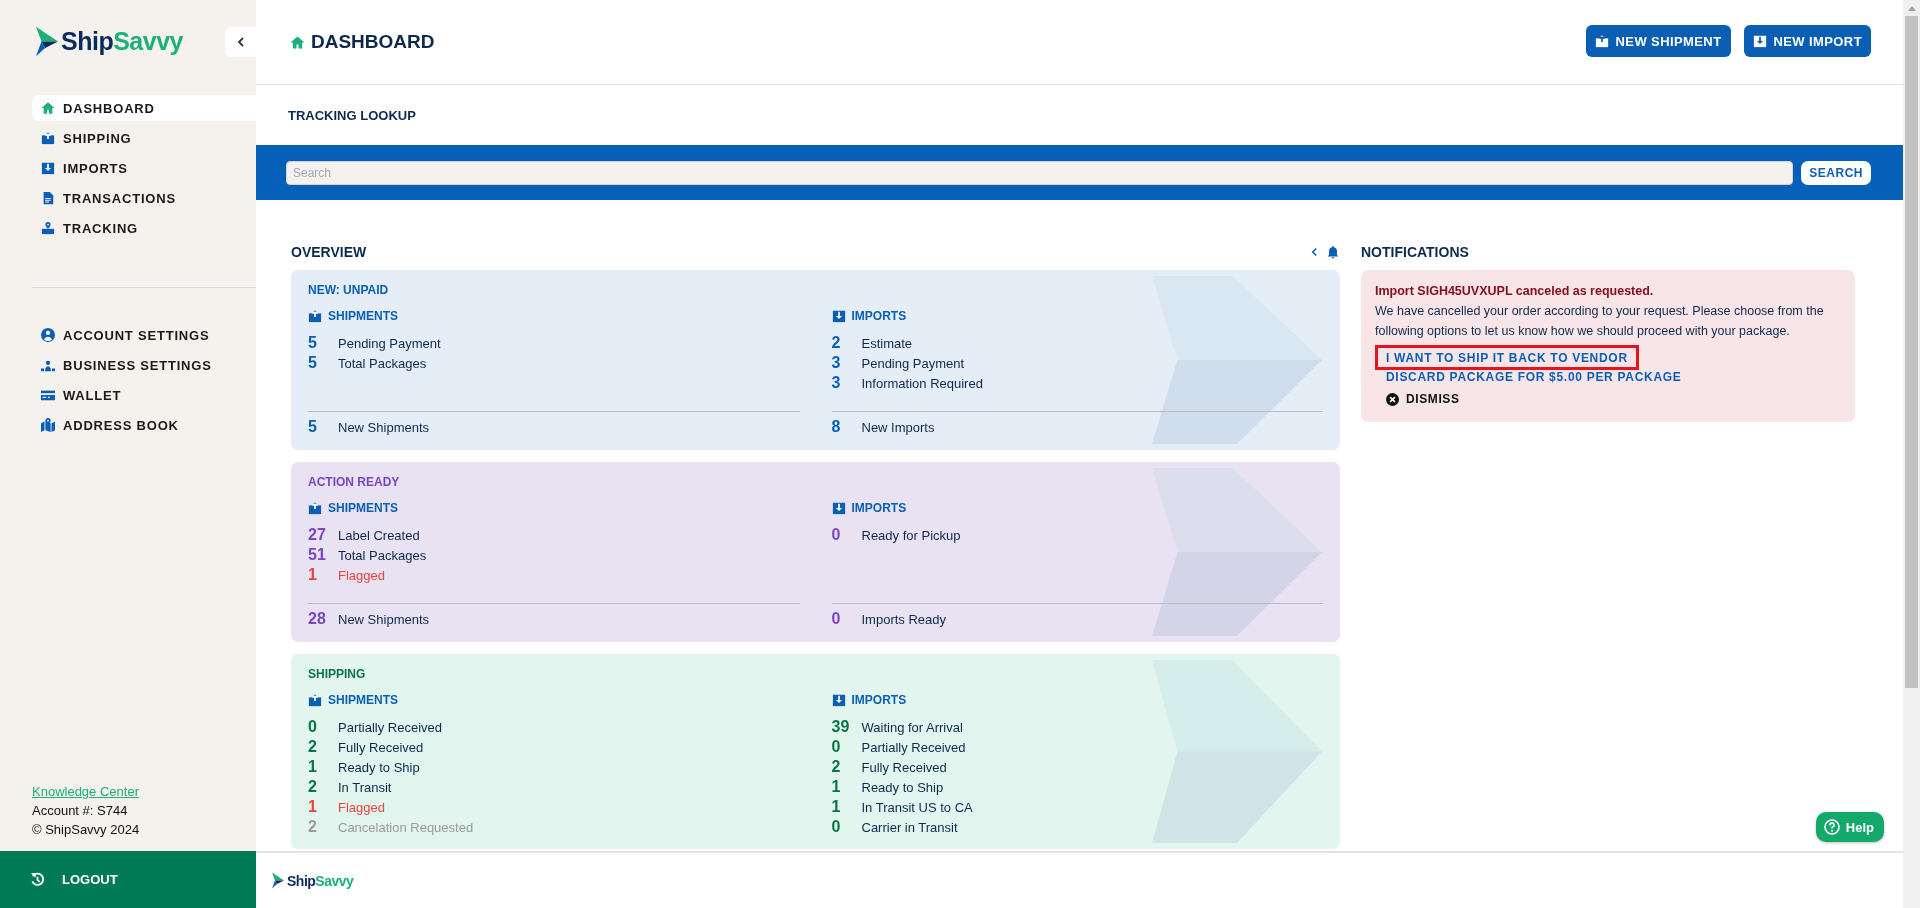 This screenshot has width=1920, height=908. Describe the element at coordinates (48, 425) in the screenshot. I see `map-icon` at that location.